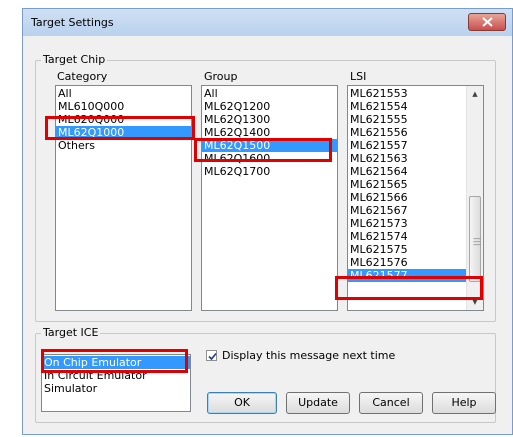 Image resolution: width=513 pixels, height=437 pixels. Describe the element at coordinates (415, 184) in the screenshot. I see `list-item: ML621565` at that location.